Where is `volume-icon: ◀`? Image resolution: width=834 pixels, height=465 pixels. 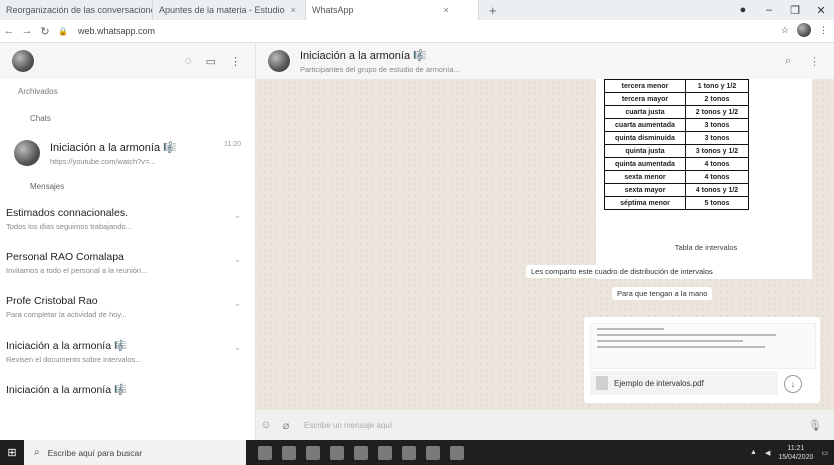
volume-icon: ◀ is located at coordinates (767, 453).